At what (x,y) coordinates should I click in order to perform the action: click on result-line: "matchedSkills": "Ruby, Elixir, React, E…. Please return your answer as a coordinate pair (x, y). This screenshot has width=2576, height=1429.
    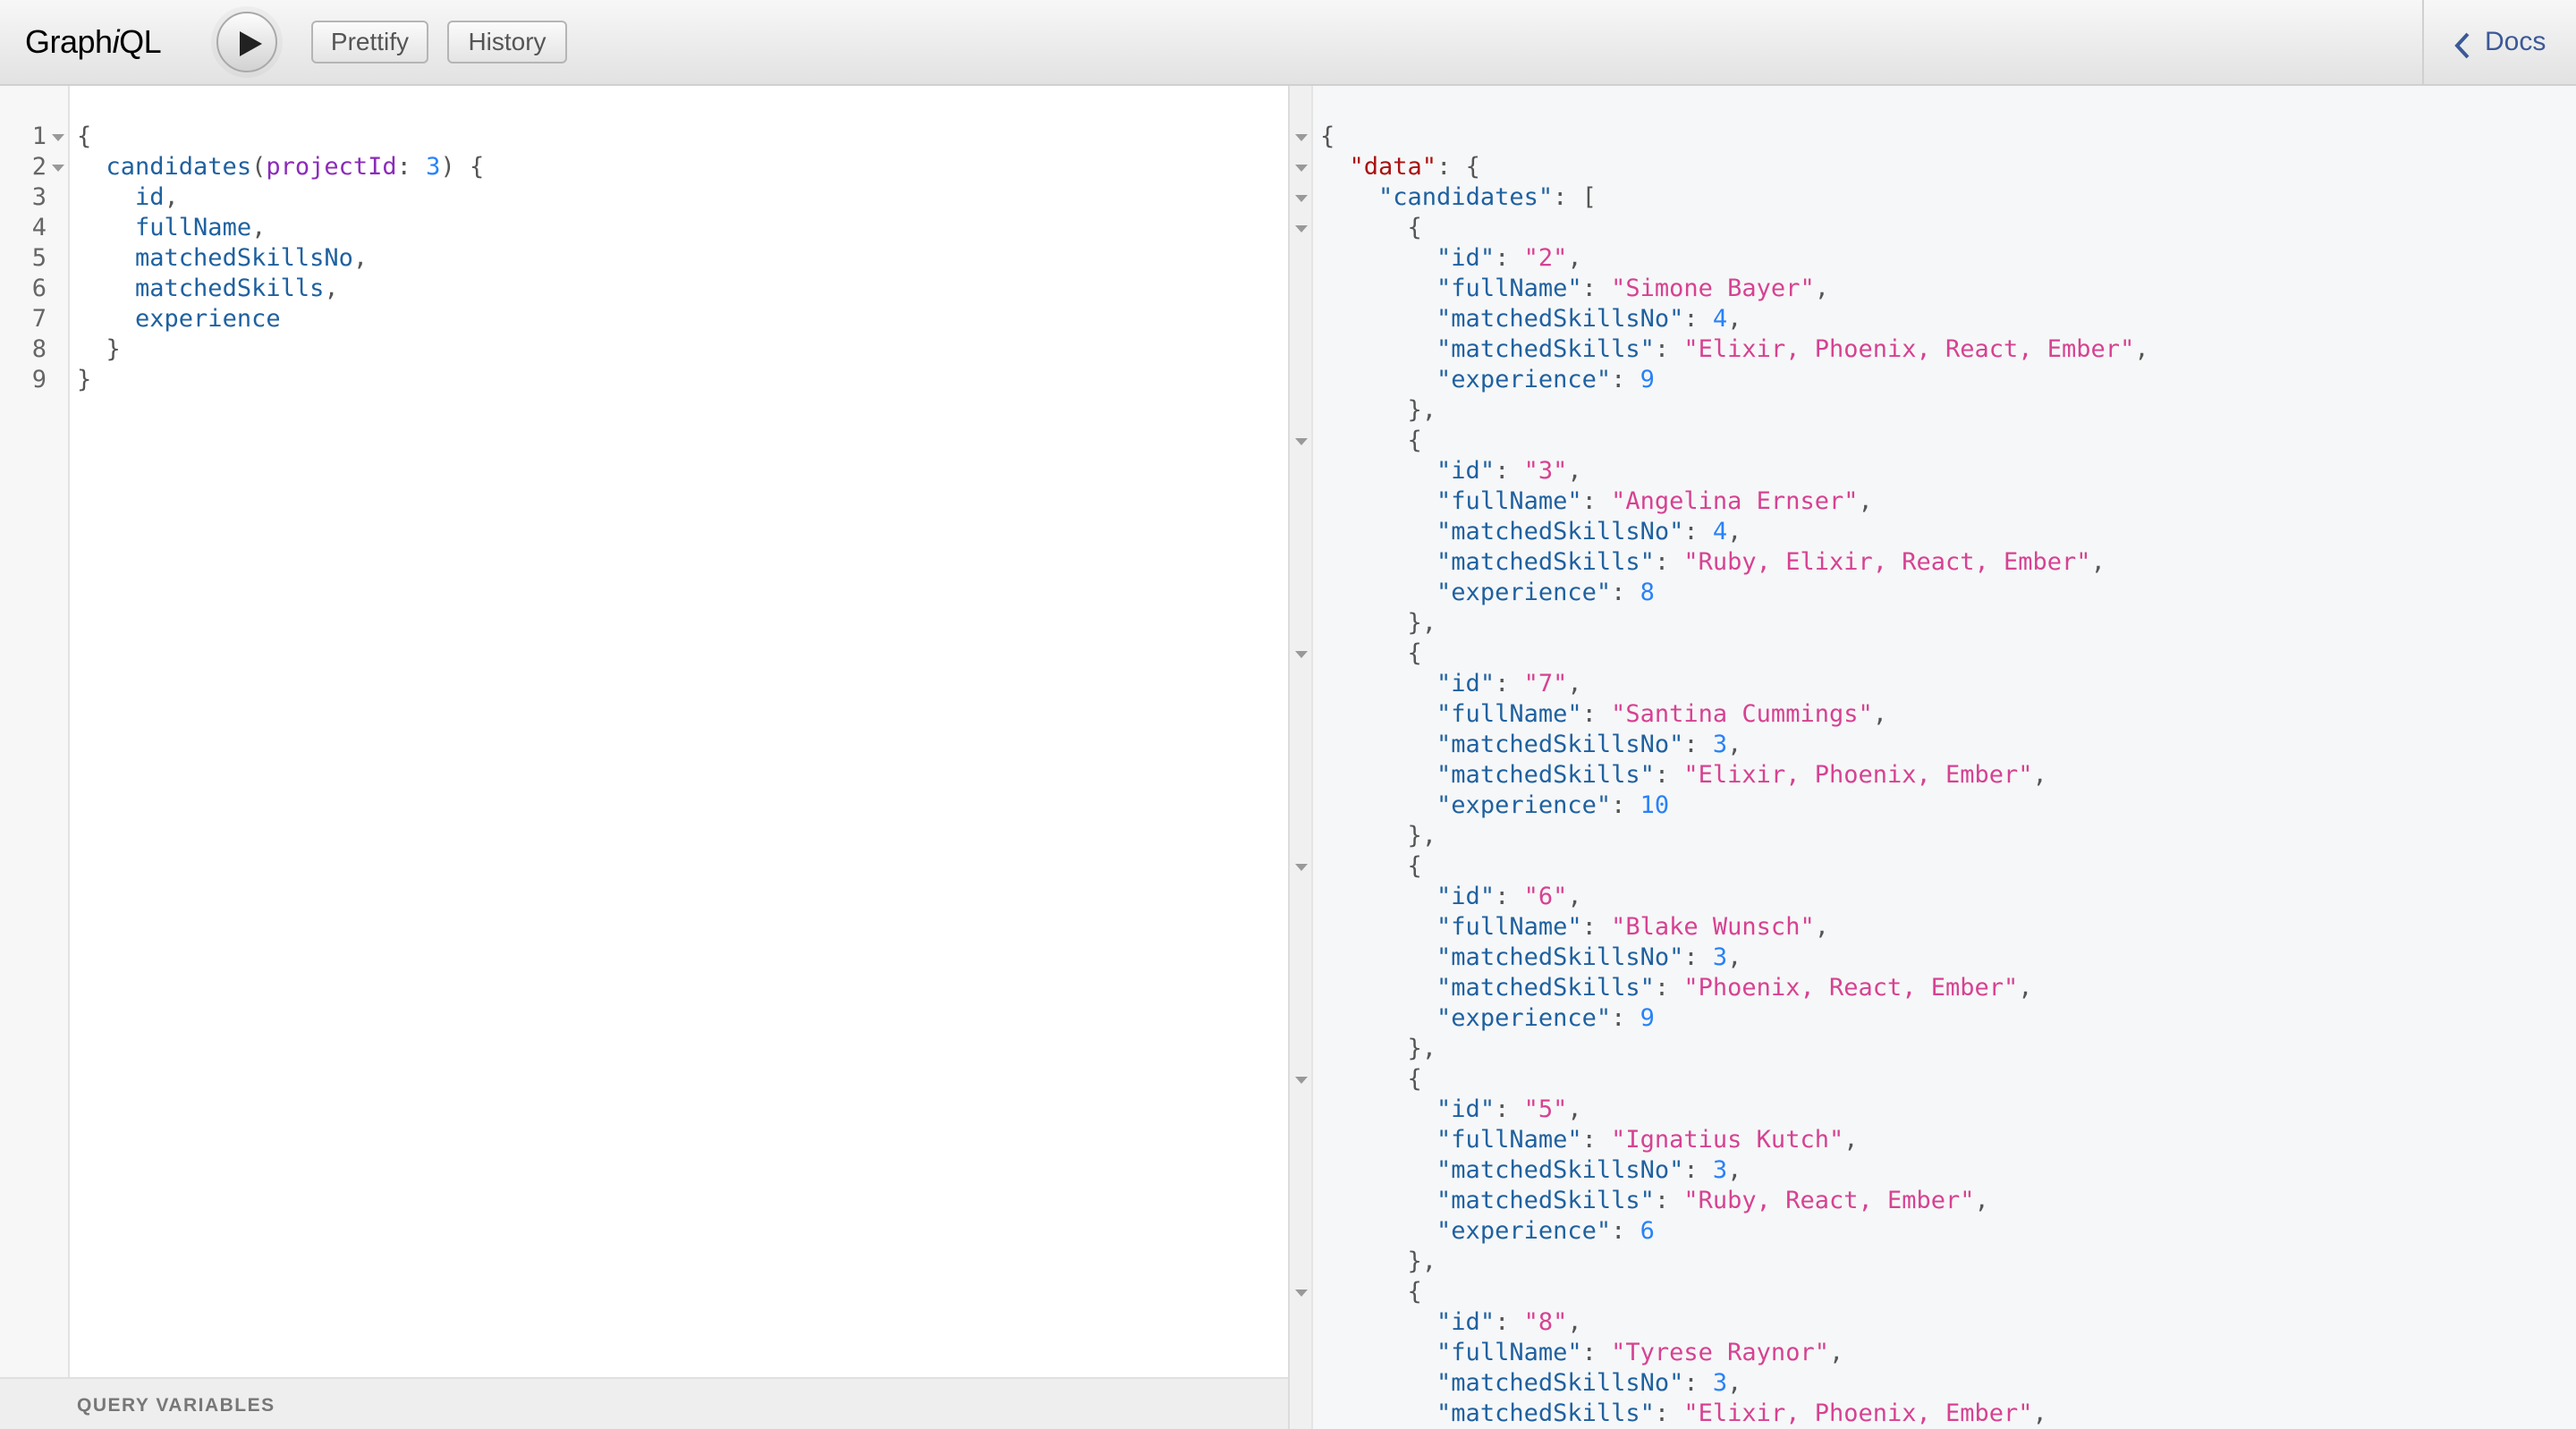
    Looking at the image, I should click on (1771, 562).